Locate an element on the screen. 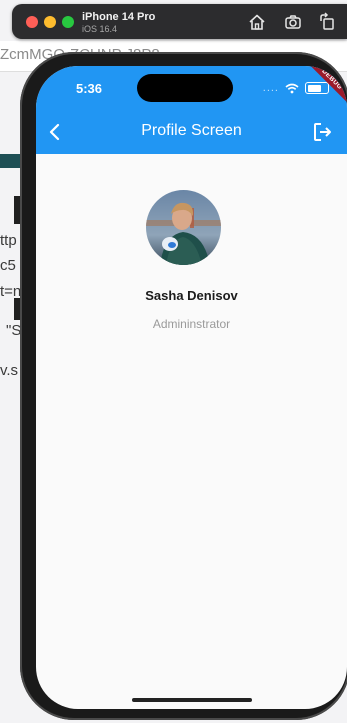 This screenshot has width=347, height=723. home-icon is located at coordinates (257, 22).